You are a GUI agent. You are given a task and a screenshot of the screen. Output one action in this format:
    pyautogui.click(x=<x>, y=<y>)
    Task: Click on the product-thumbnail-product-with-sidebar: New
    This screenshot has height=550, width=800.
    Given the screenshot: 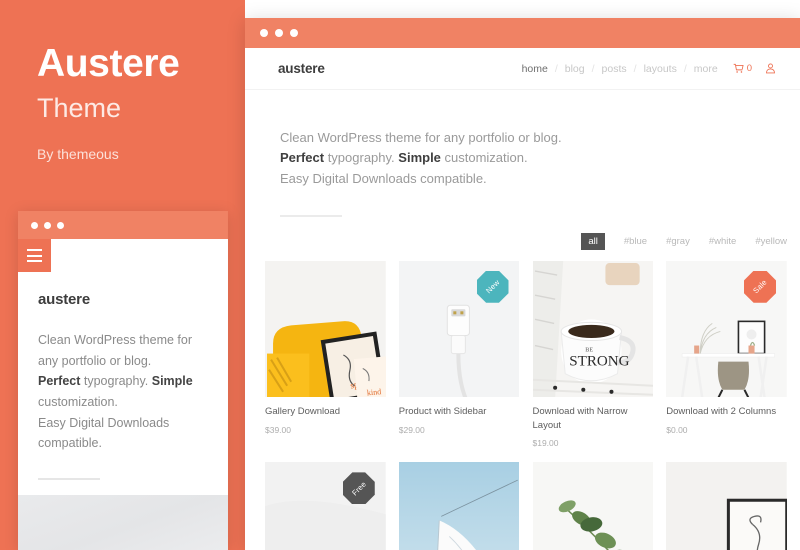 What is the action you would take?
    pyautogui.click(x=459, y=328)
    